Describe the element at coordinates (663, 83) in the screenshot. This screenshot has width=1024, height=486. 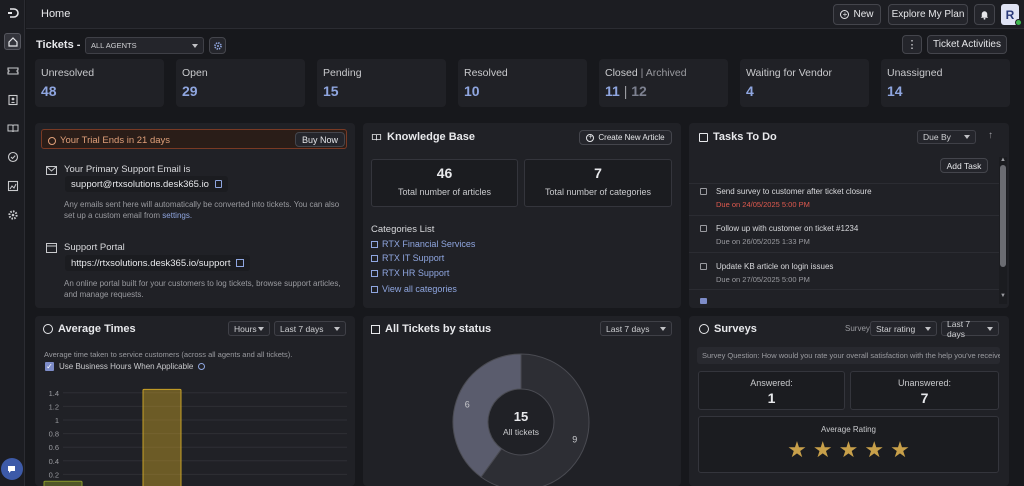
I see `stat-card-closed: Closed | Archived 11 | 12` at that location.